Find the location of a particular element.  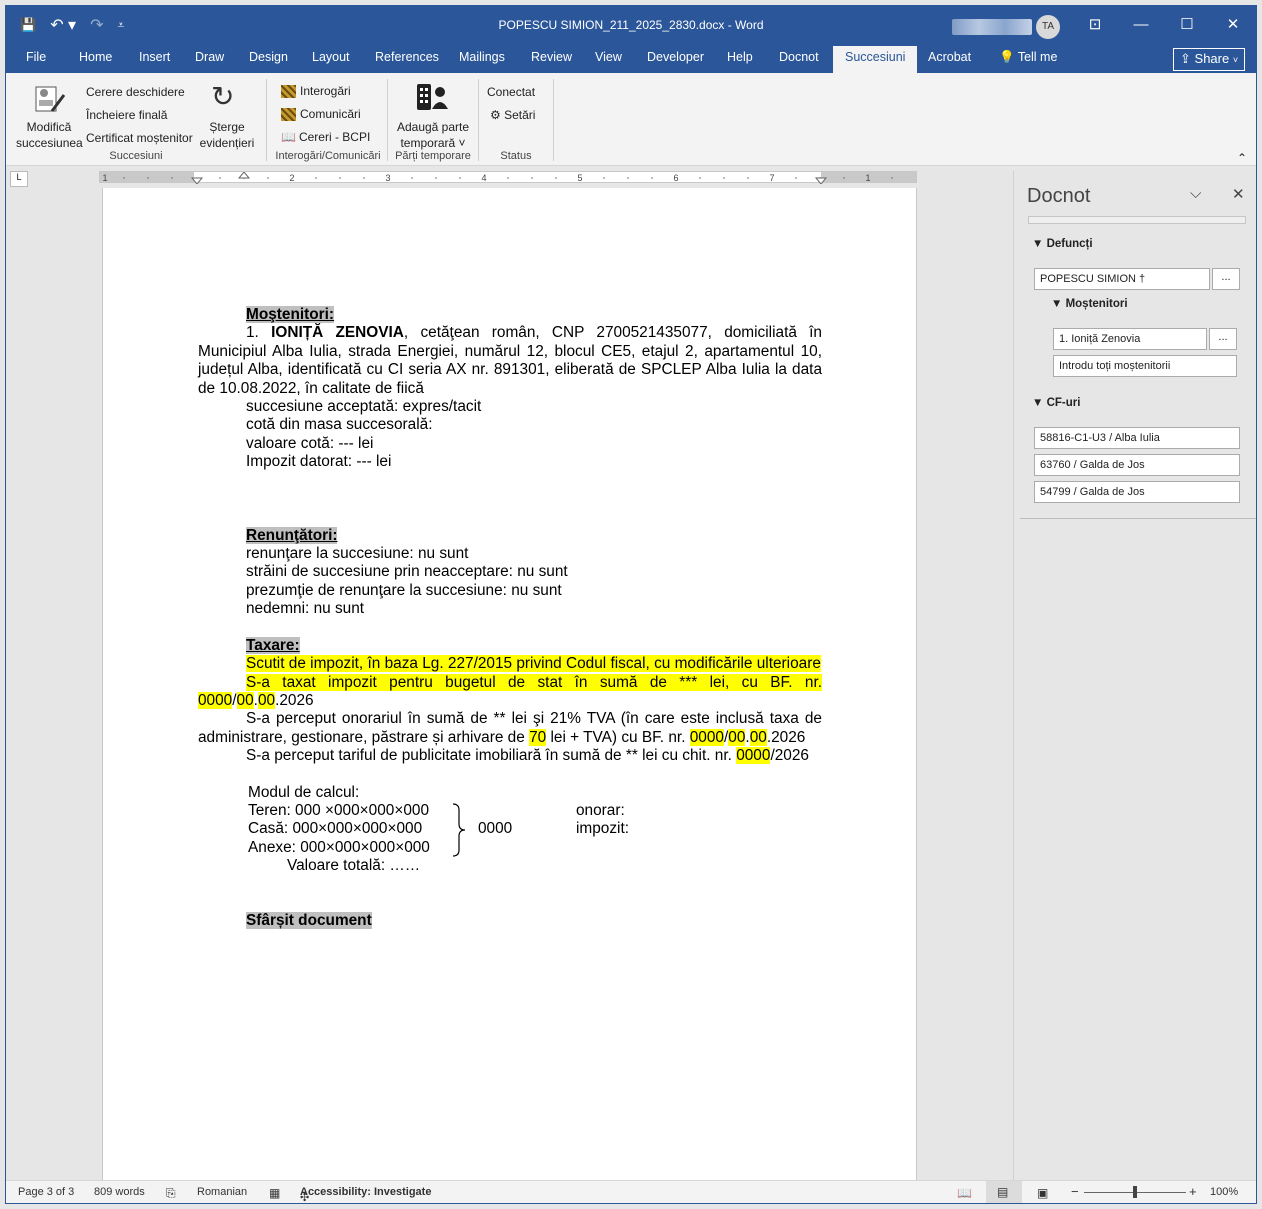

anexe-line: Anexe: 000×000×000×000 is located at coordinates (339, 847).